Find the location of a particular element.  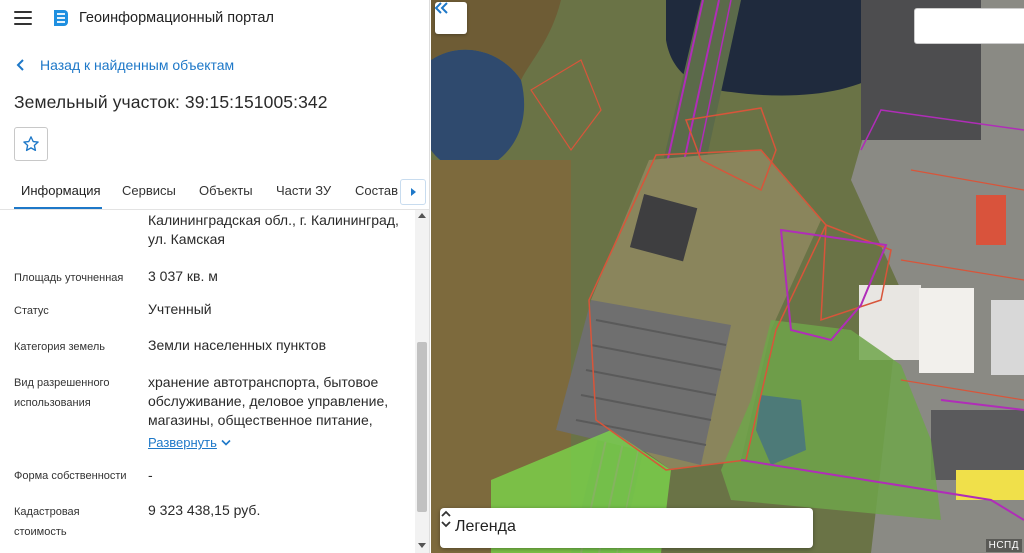

tab-objects: Объекты is located at coordinates (226, 190).